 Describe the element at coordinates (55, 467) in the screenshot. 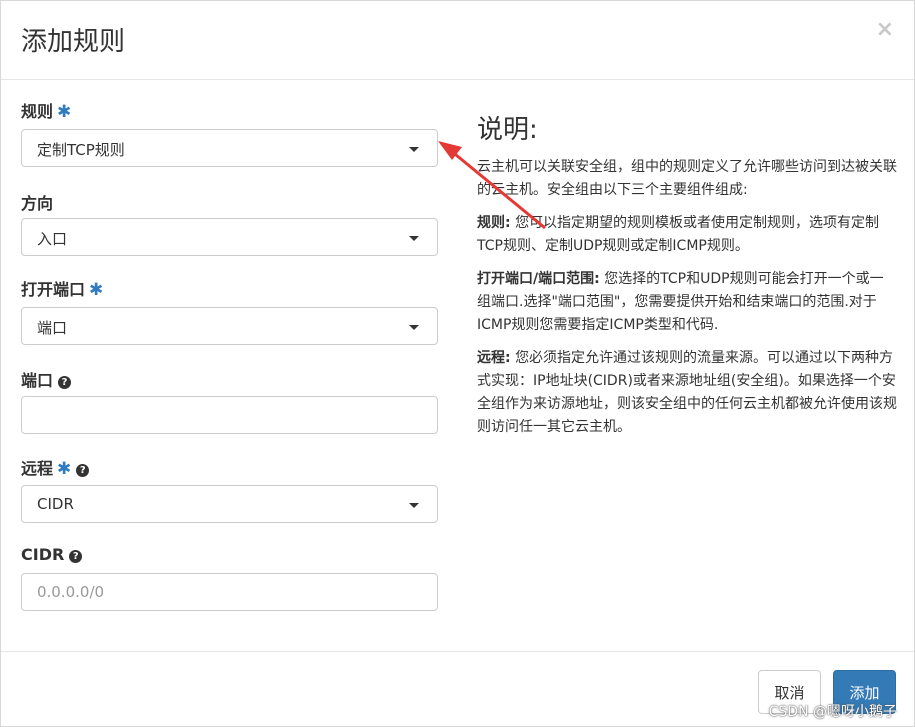

I see `remote-label: 远程✱?` at that location.